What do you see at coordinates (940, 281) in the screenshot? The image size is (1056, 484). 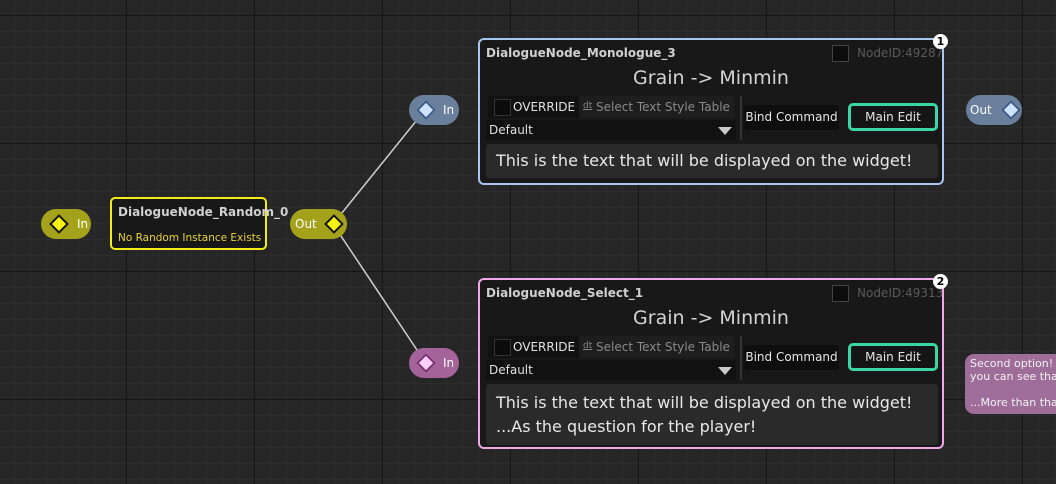 I see `node-index-badge: 2` at bounding box center [940, 281].